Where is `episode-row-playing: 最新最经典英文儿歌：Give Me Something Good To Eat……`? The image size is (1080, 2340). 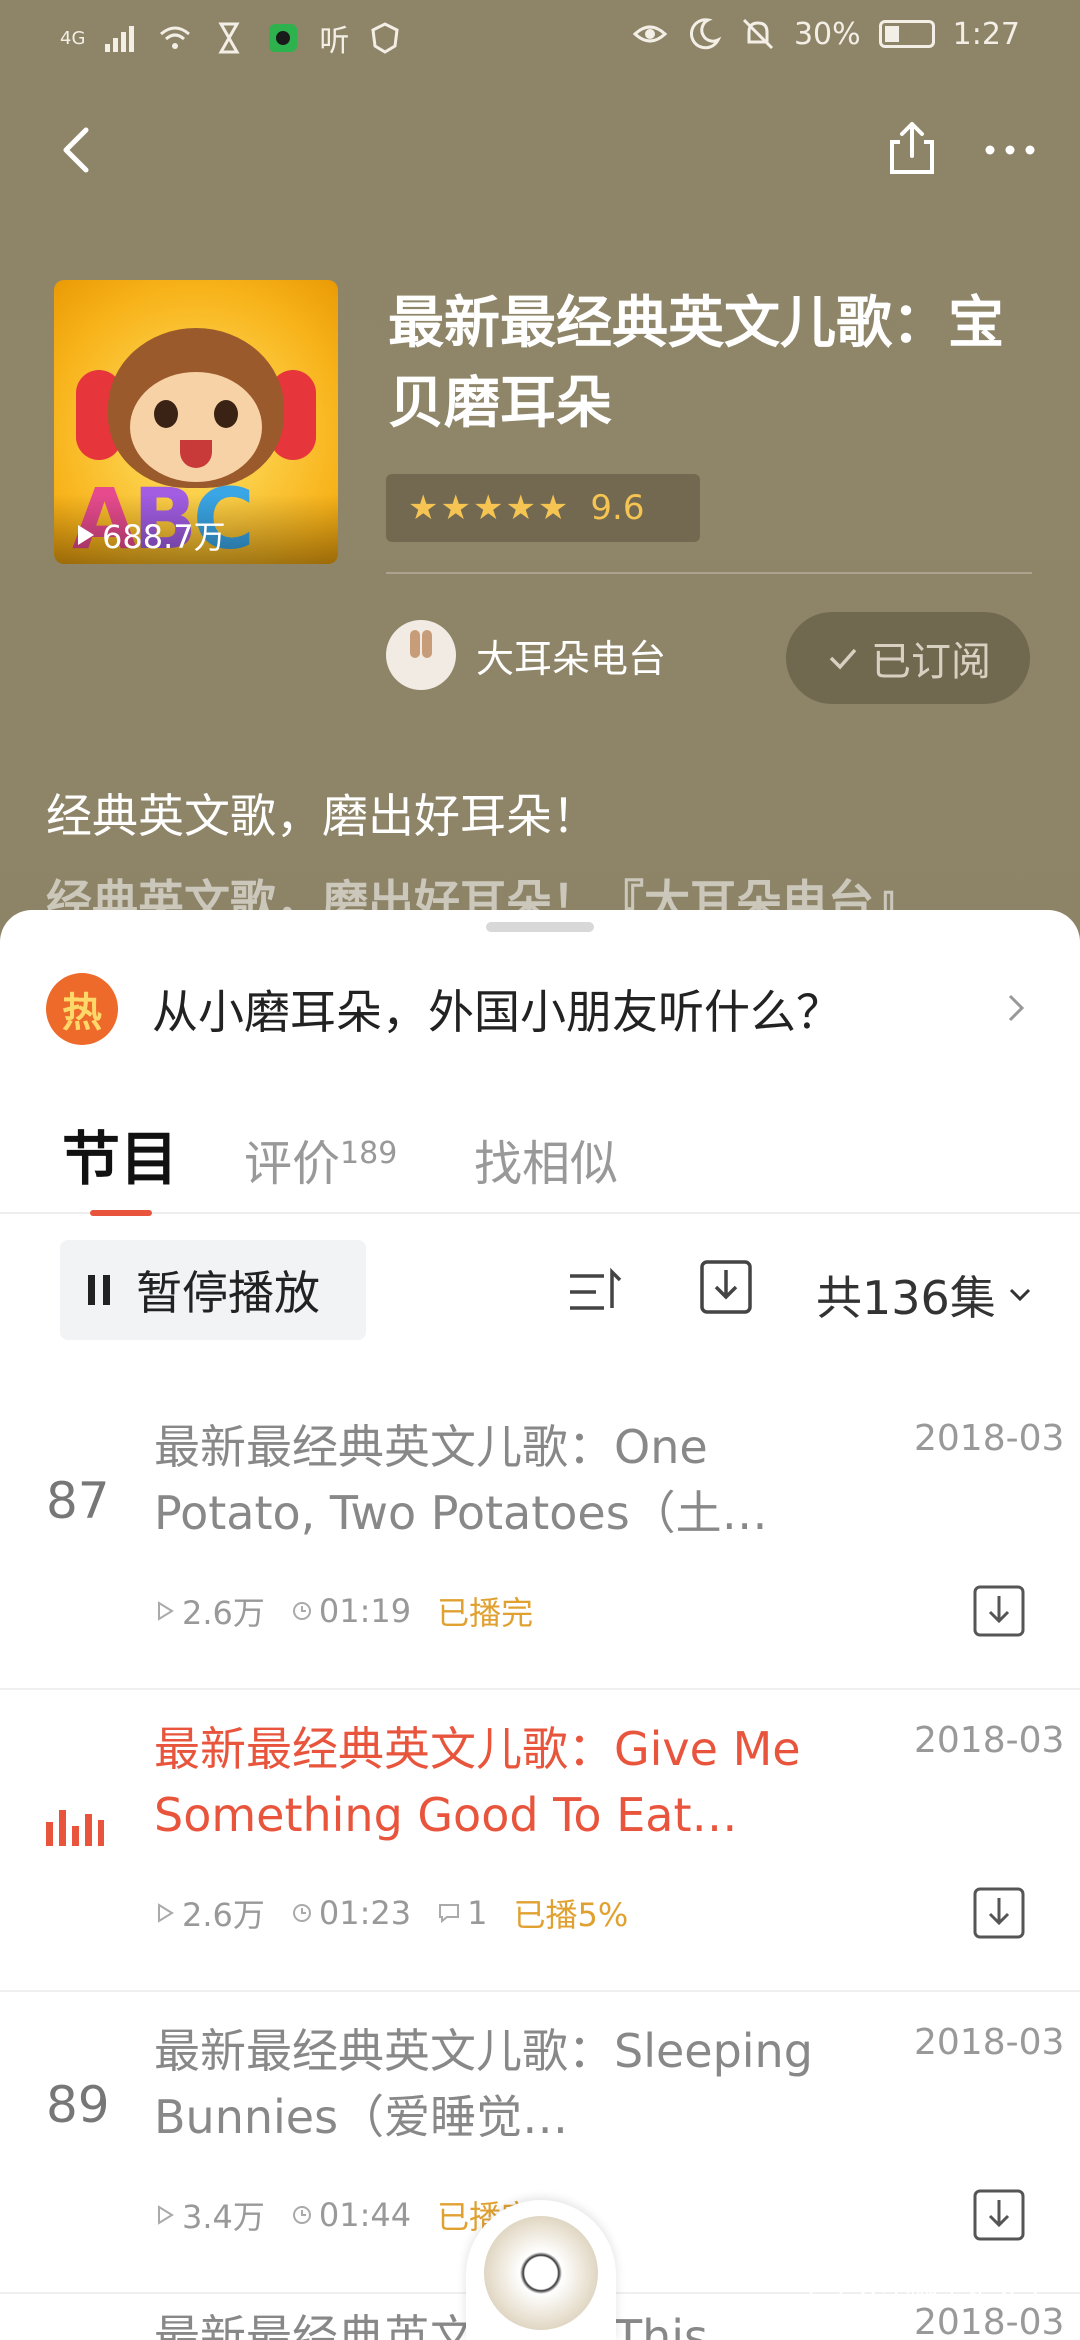
episode-row-playing: 最新最经典英文儿歌：Give Me Something Good To Eat…… is located at coordinates (540, 1842).